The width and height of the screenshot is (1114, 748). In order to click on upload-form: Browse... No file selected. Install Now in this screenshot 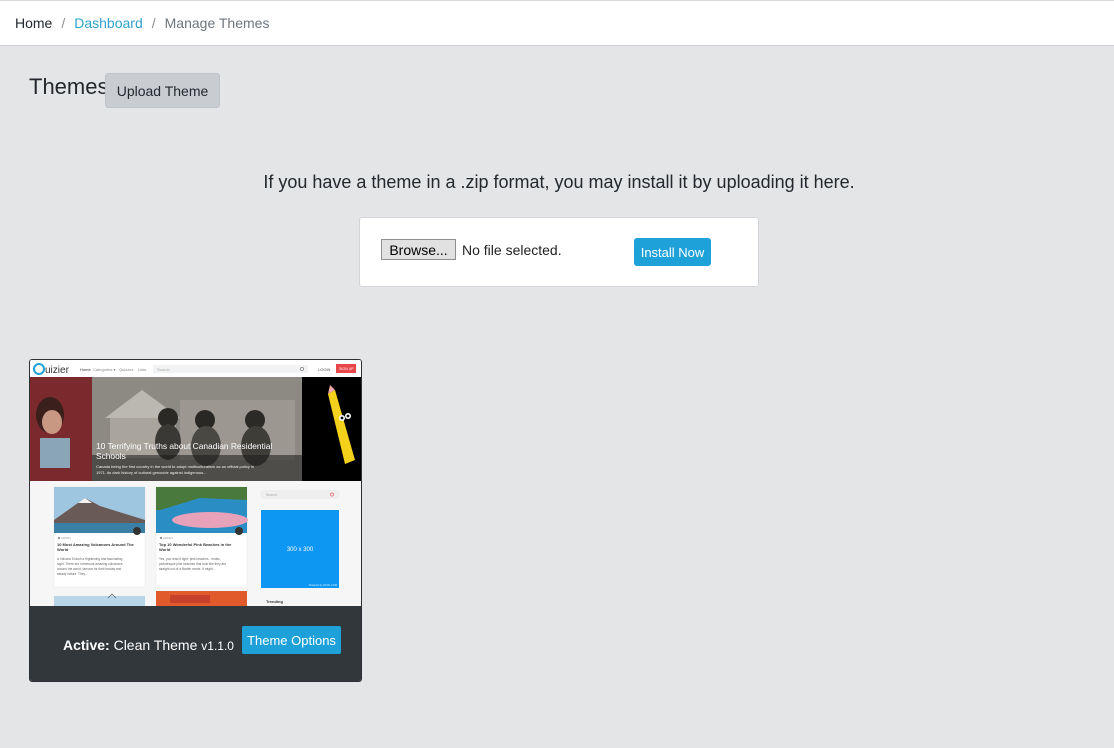, I will do `click(559, 252)`.